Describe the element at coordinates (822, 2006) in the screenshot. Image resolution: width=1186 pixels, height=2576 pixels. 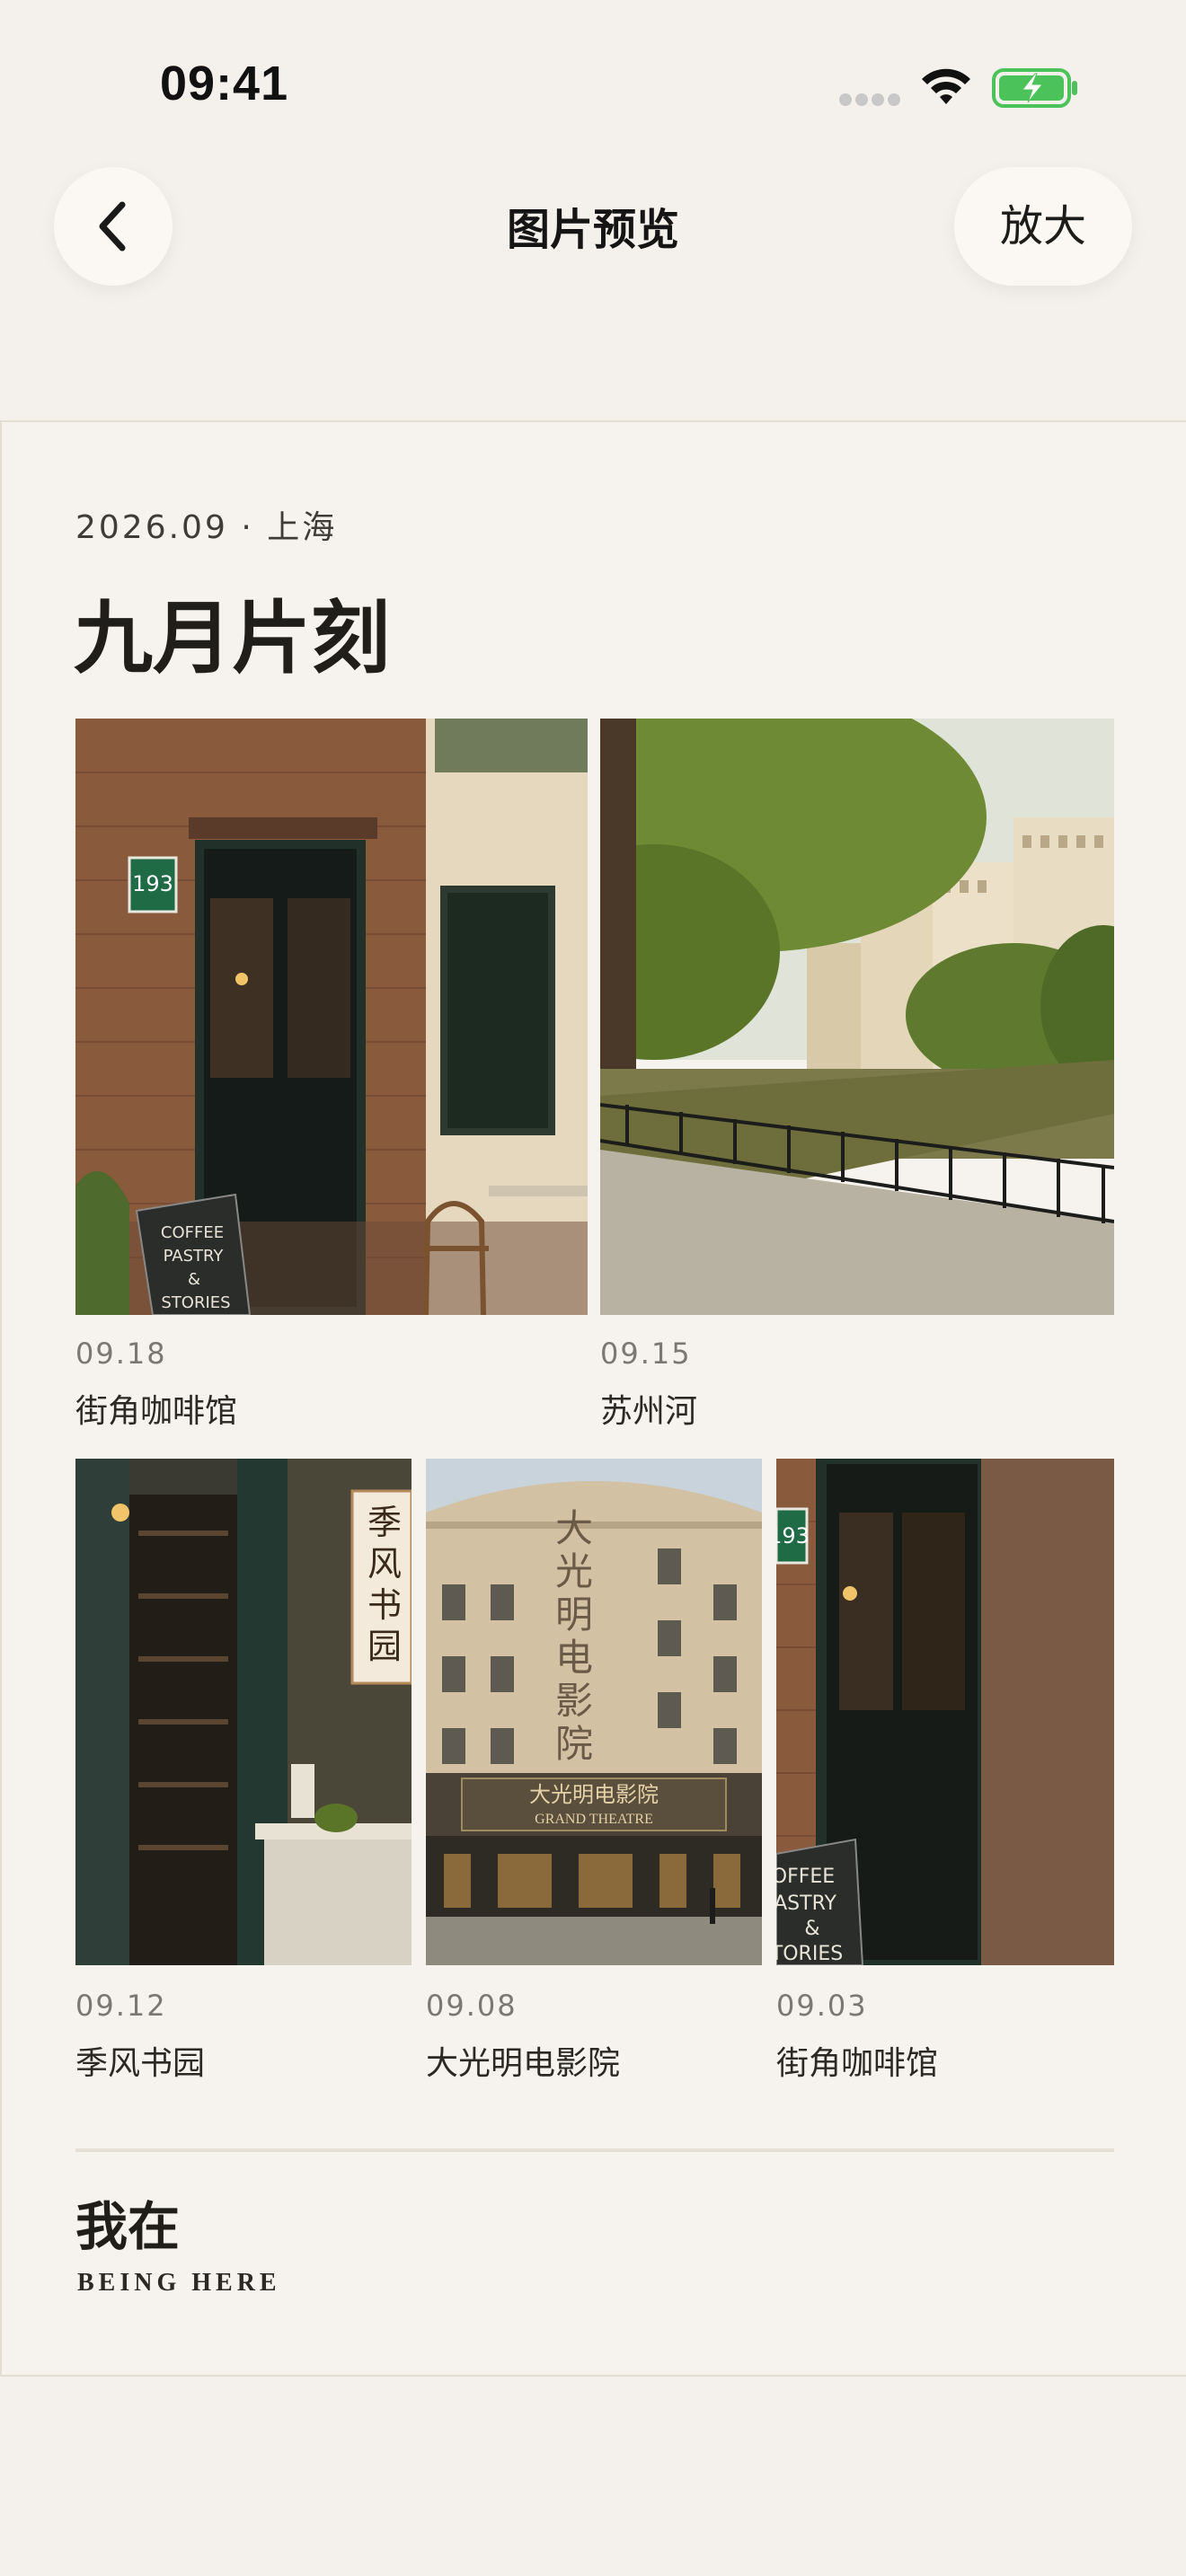
I see `photo-date: 09.03` at that location.